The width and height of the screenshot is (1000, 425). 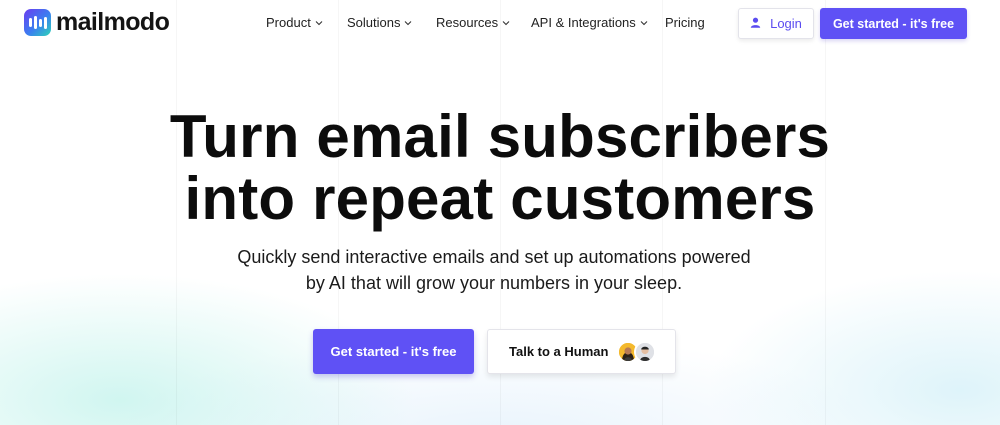 I want to click on nav-item-api-integrations: API & Integrations, so click(x=589, y=22).